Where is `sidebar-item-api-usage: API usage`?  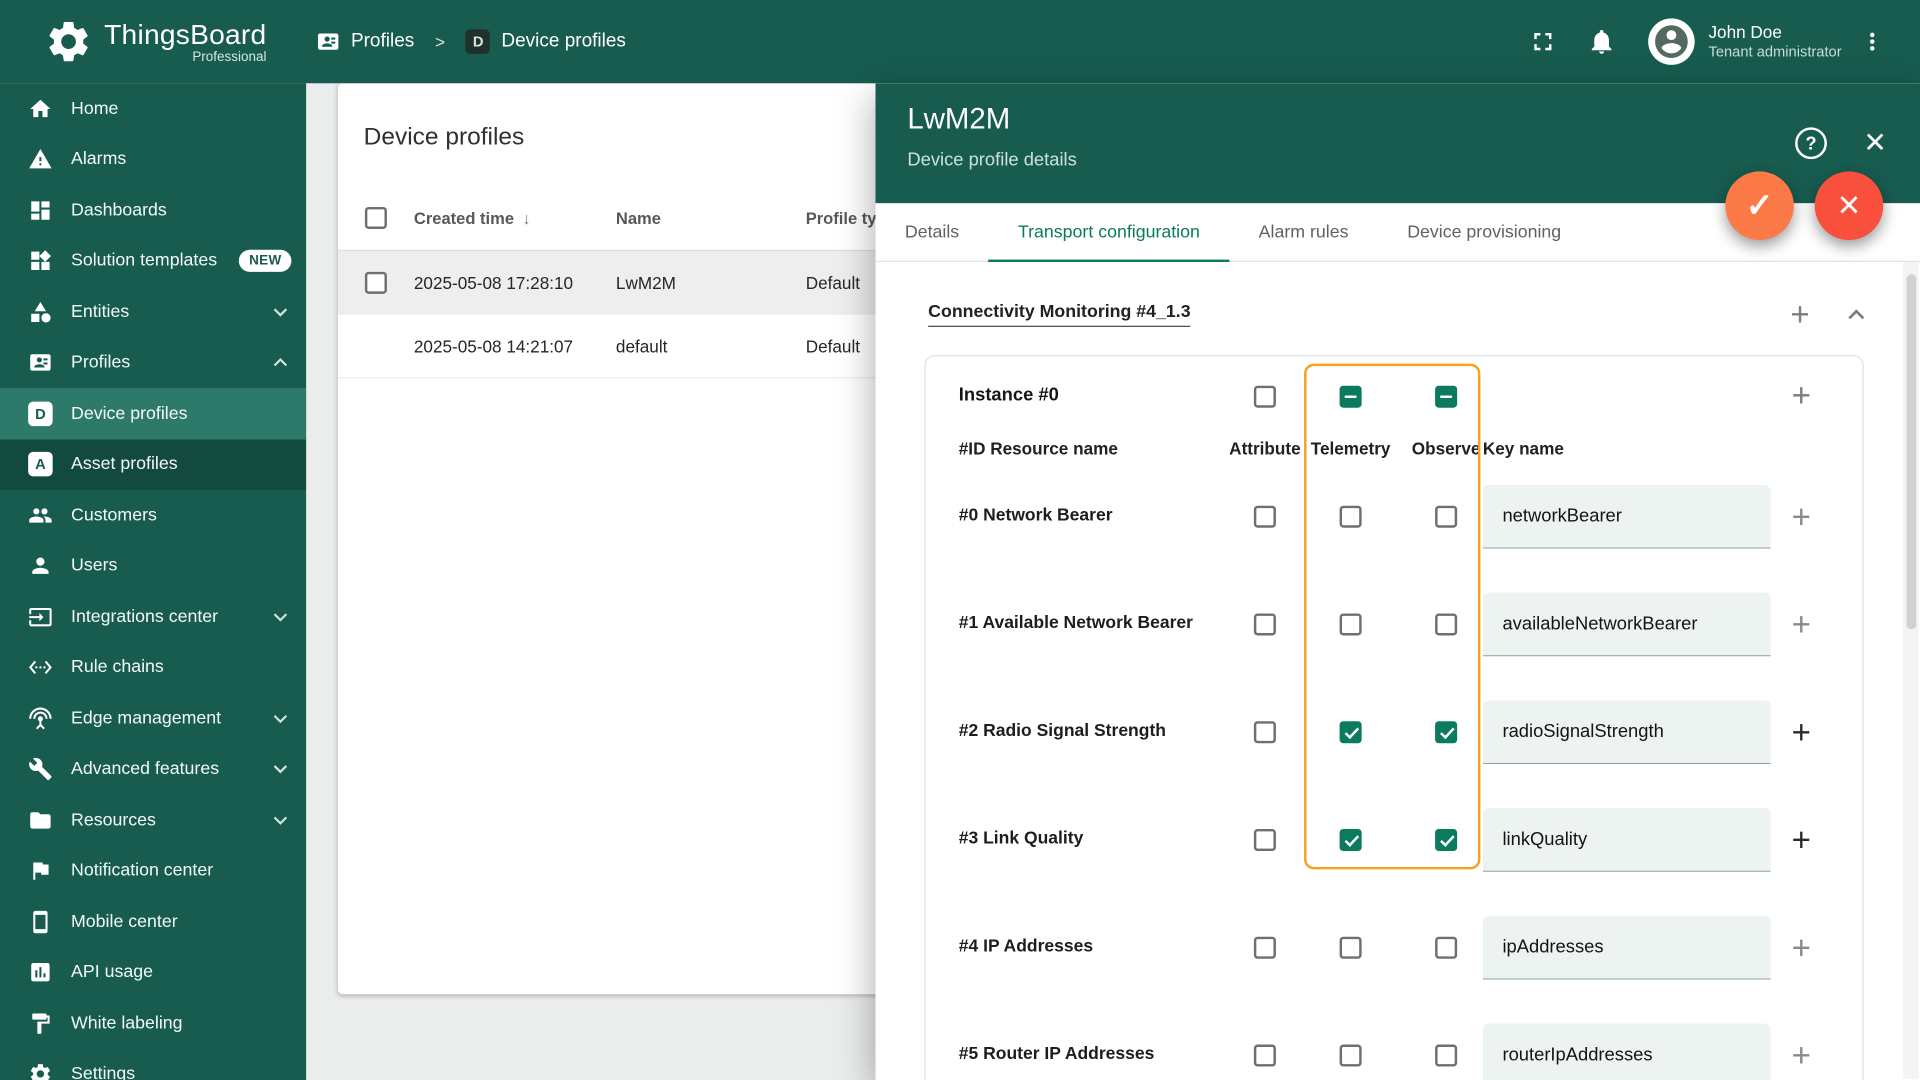 sidebar-item-api-usage: API usage is located at coordinates (153, 972).